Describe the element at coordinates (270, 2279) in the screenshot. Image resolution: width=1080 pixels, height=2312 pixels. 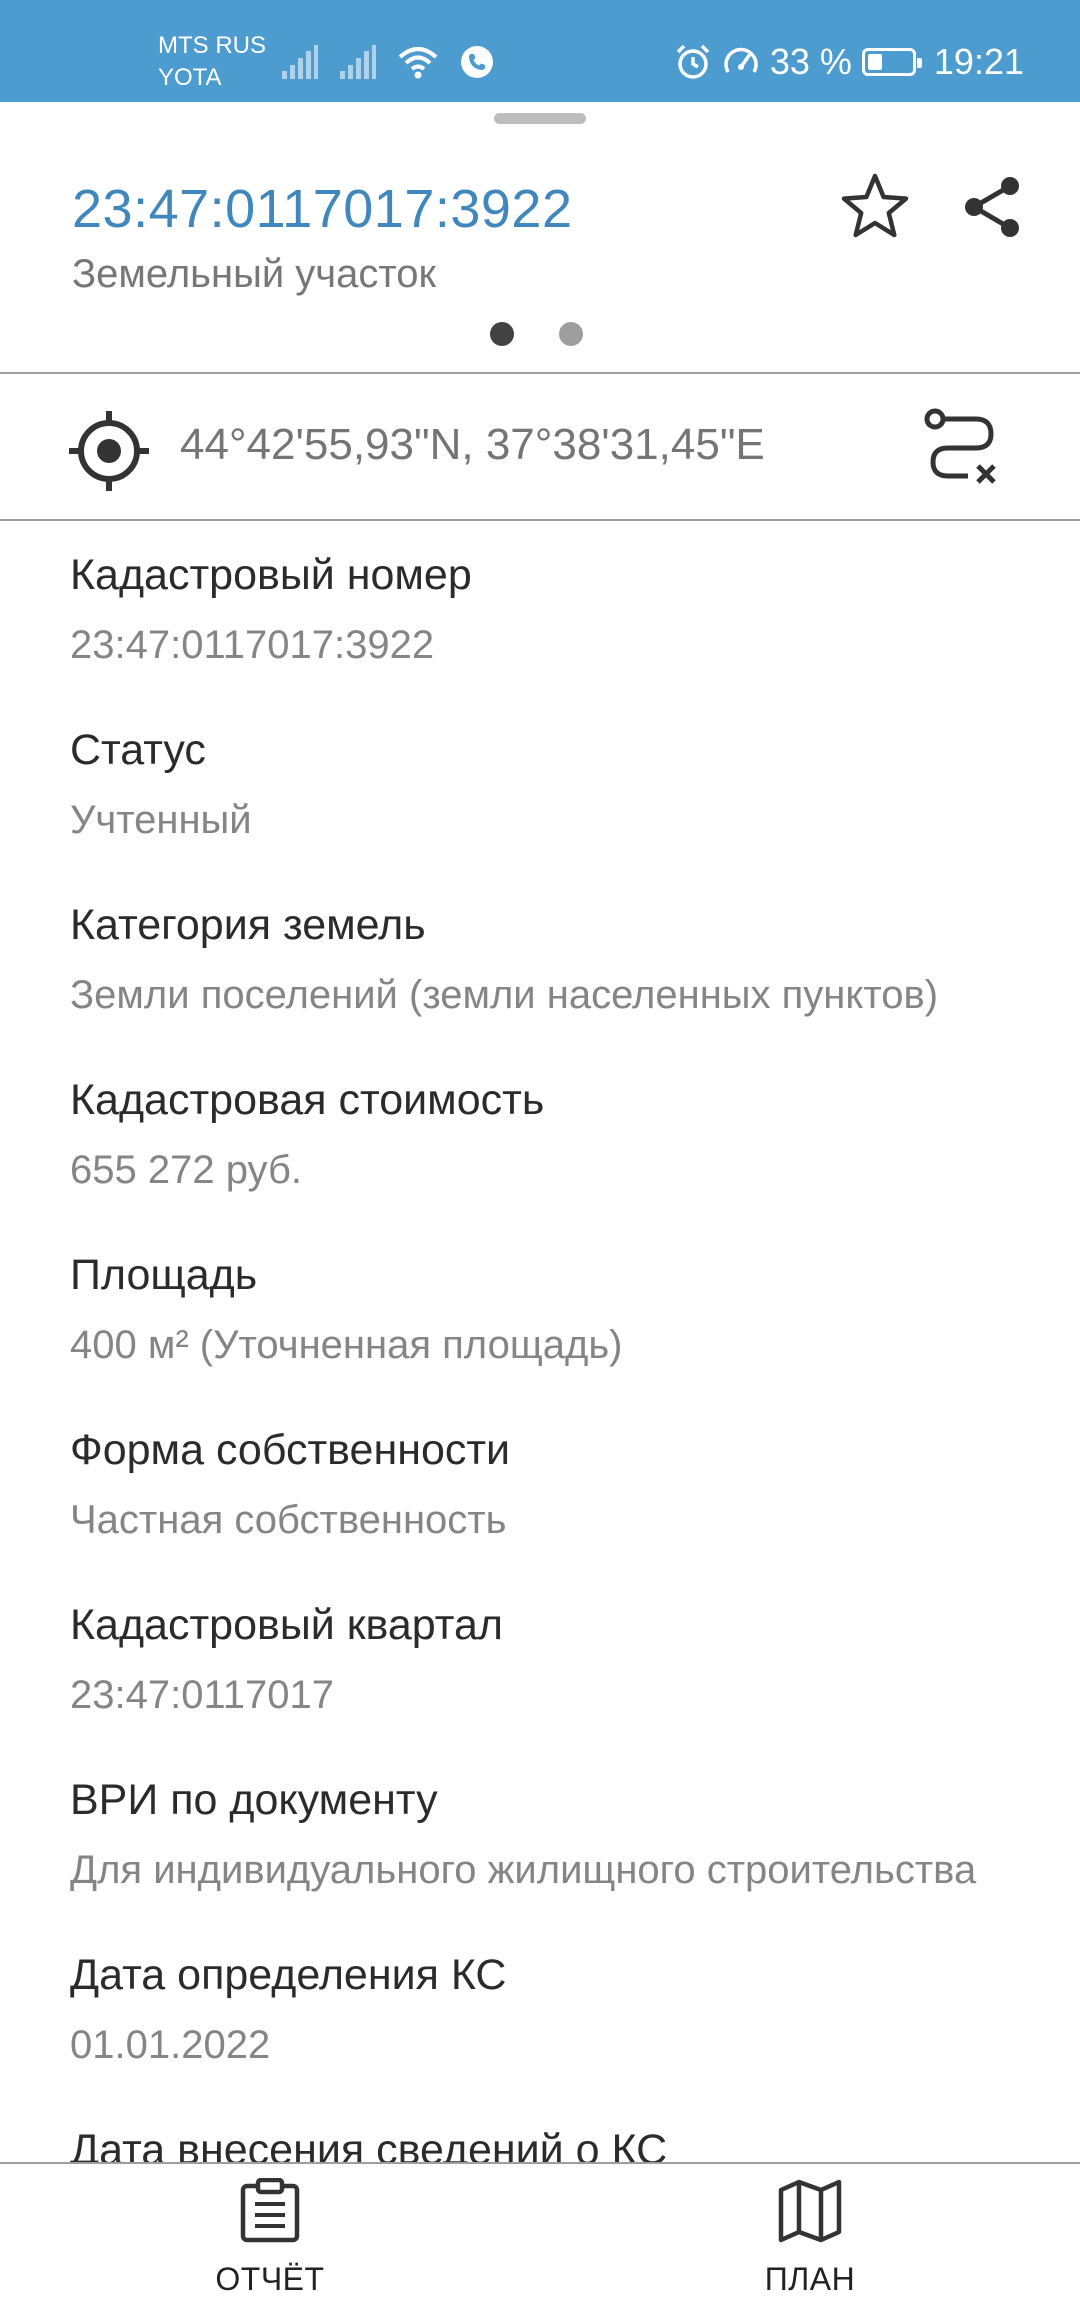
I see `report-label: ОТЧЁТ` at that location.